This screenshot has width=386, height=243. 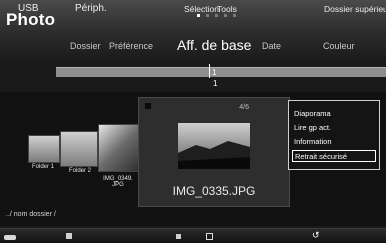 What do you see at coordinates (69, 236) in the screenshot?
I see `device-icon` at bounding box center [69, 236].